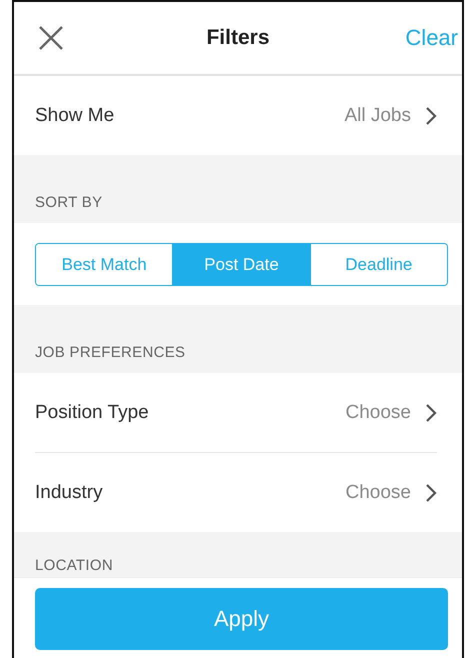  Describe the element at coordinates (431, 38) in the screenshot. I see `clear-link: Clear` at that location.